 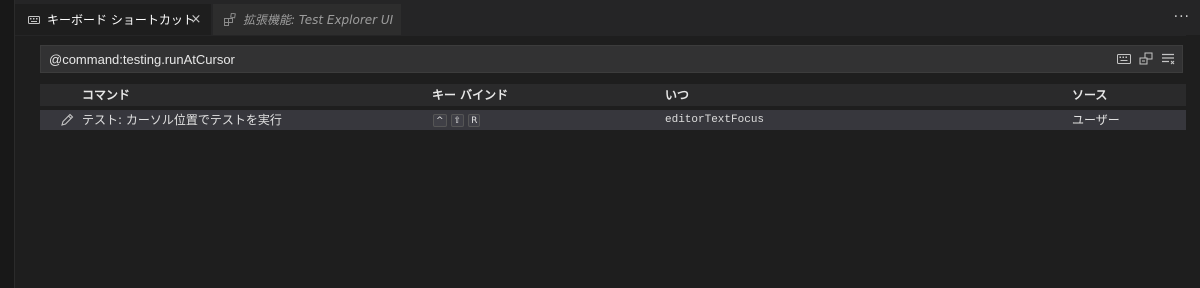 What do you see at coordinates (1168, 59) in the screenshot?
I see `clear-input-icon` at bounding box center [1168, 59].